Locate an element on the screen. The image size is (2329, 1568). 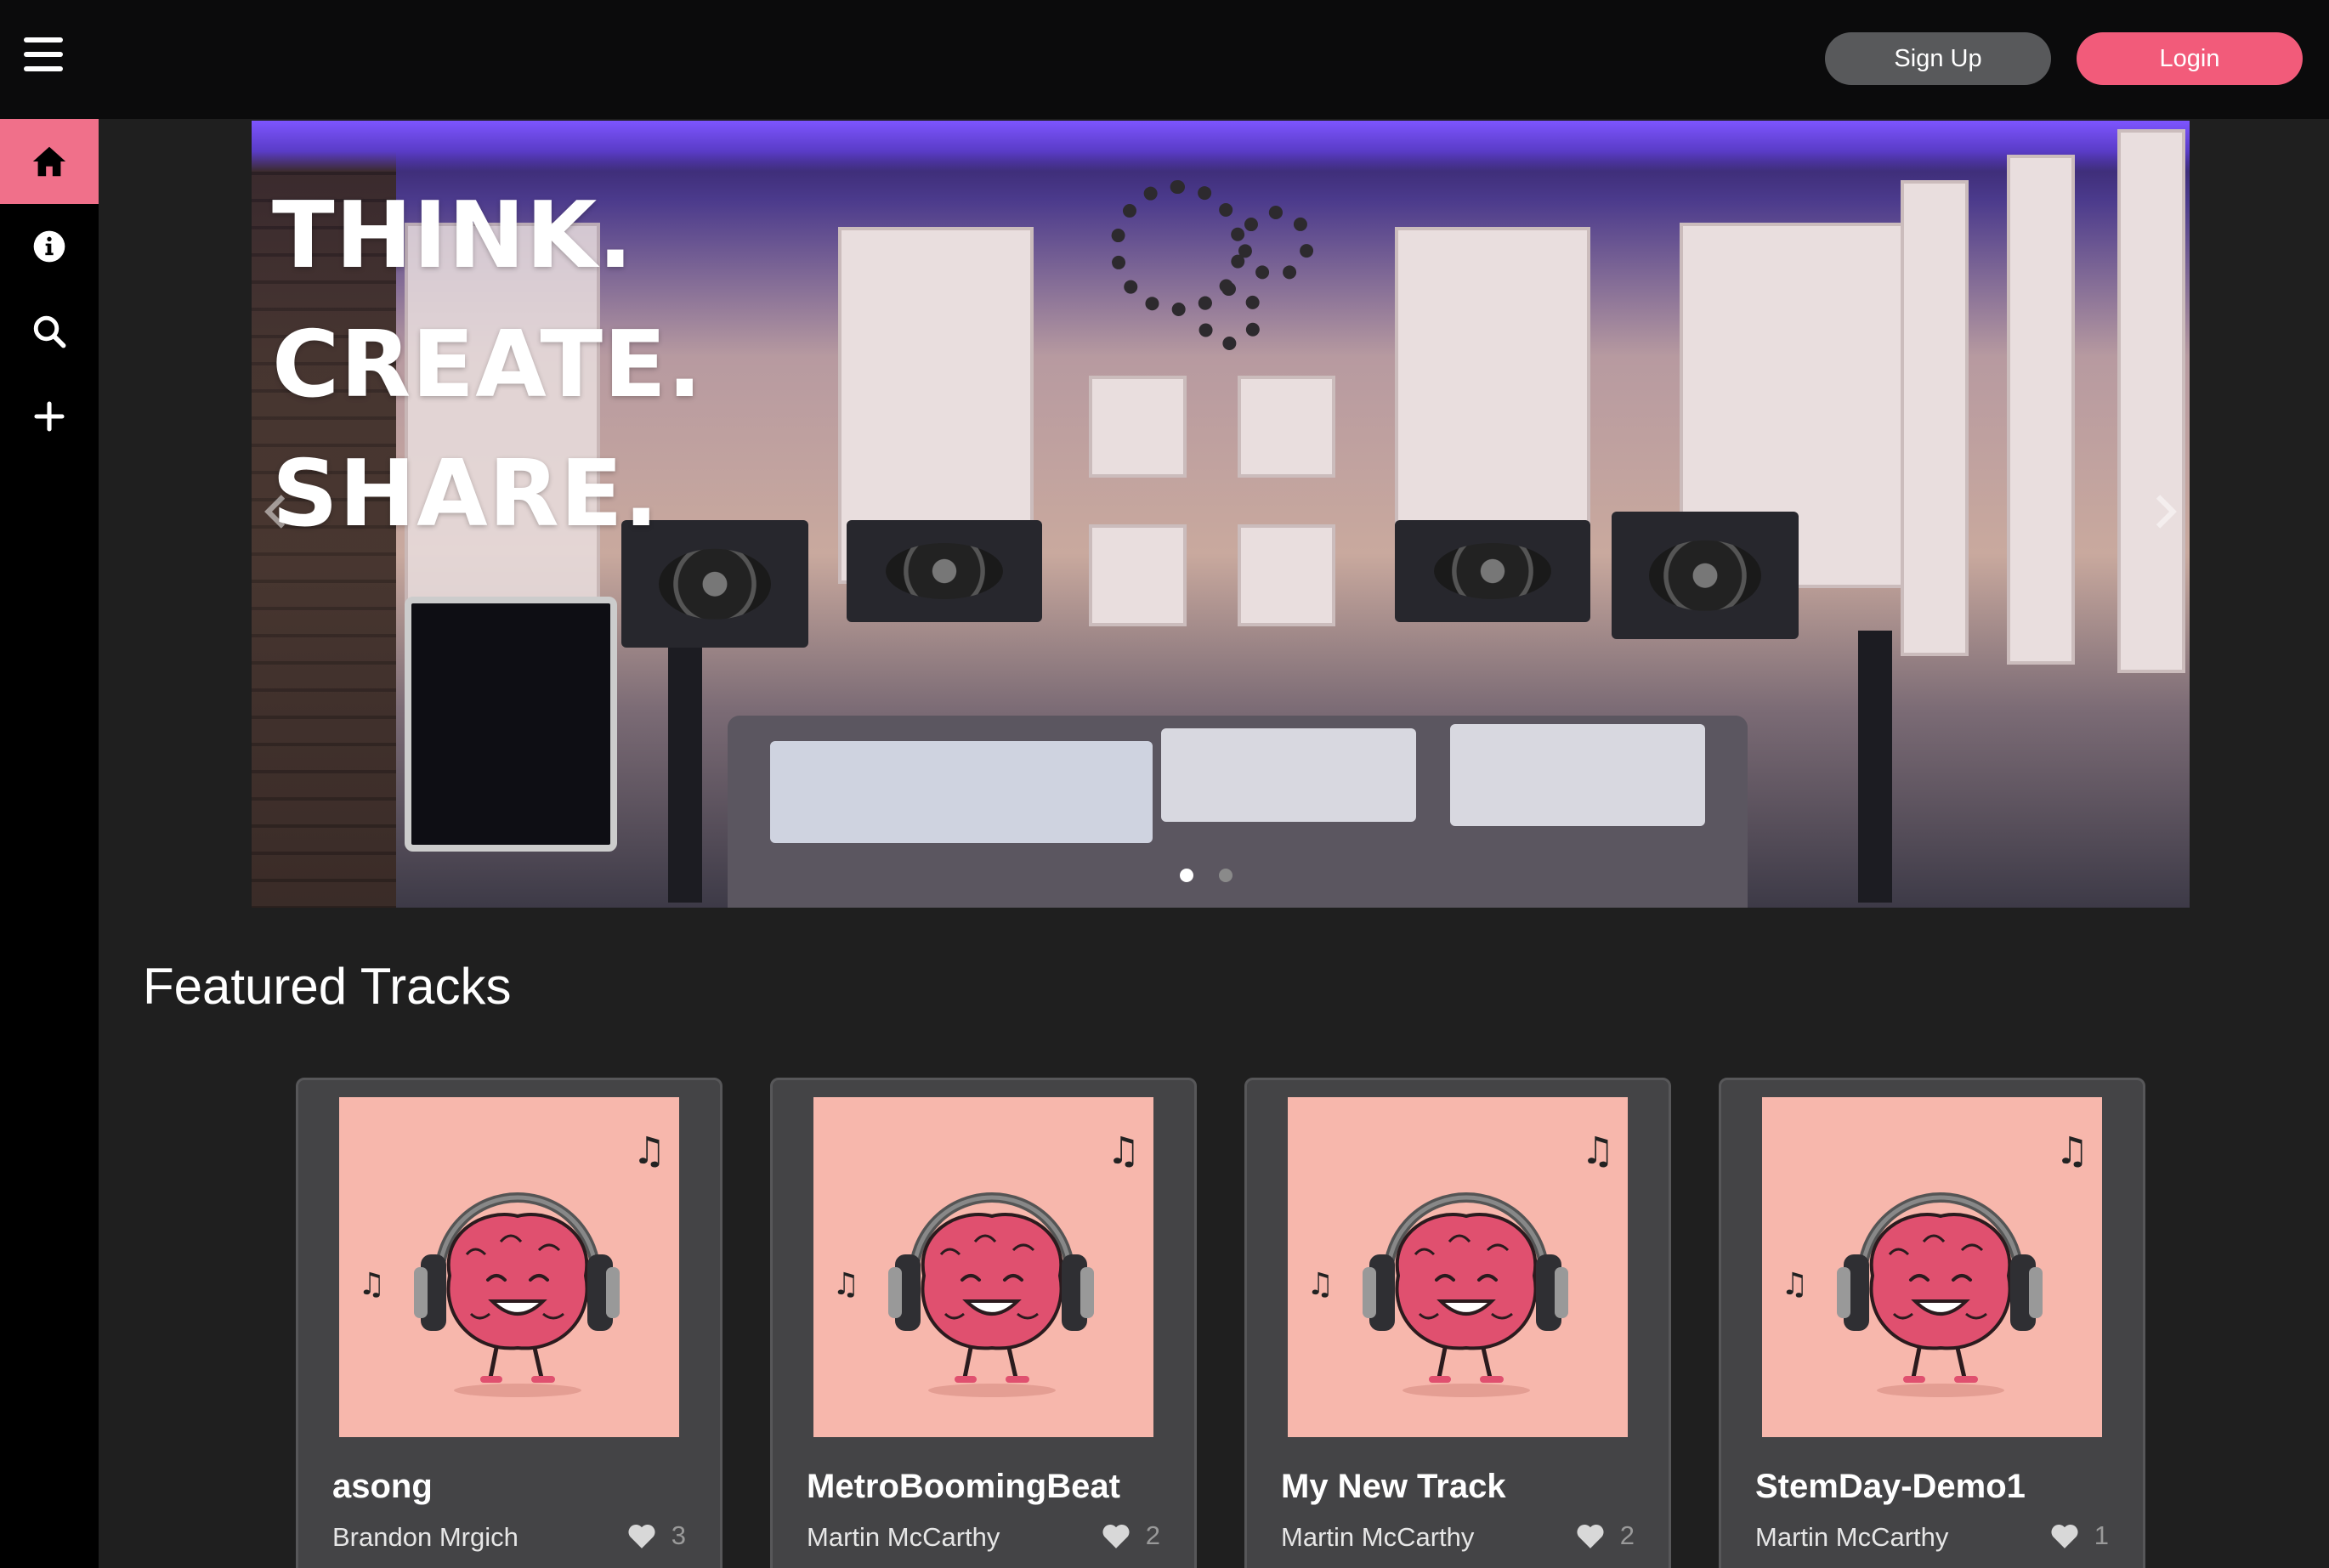
track-card: ♫ ♫ My New Track Martin McCarthy 2 is located at coordinates (1457, 1323).